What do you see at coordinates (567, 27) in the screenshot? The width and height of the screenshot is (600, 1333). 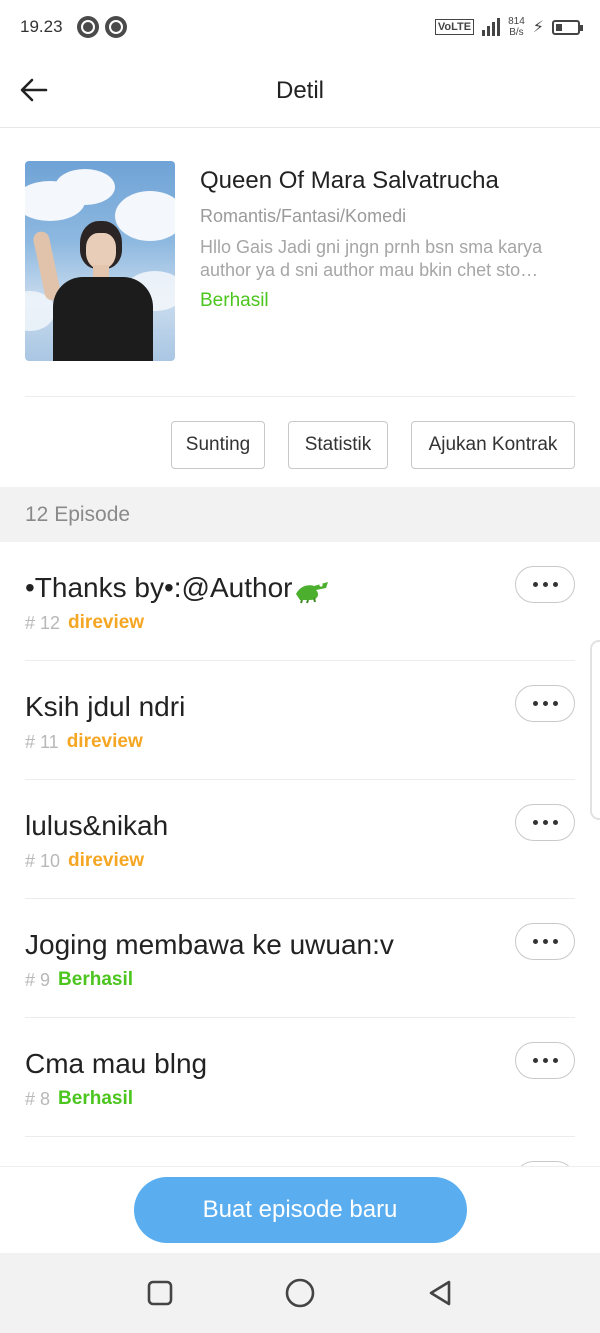 I see `battery-icon` at bounding box center [567, 27].